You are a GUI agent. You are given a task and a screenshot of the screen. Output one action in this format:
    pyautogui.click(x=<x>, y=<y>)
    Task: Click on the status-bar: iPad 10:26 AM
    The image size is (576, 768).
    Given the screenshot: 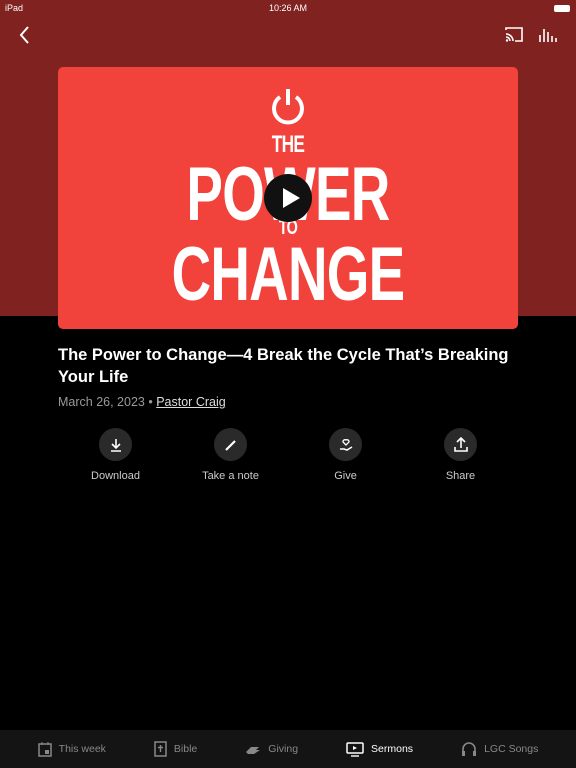 What is the action you would take?
    pyautogui.click(x=288, y=8)
    